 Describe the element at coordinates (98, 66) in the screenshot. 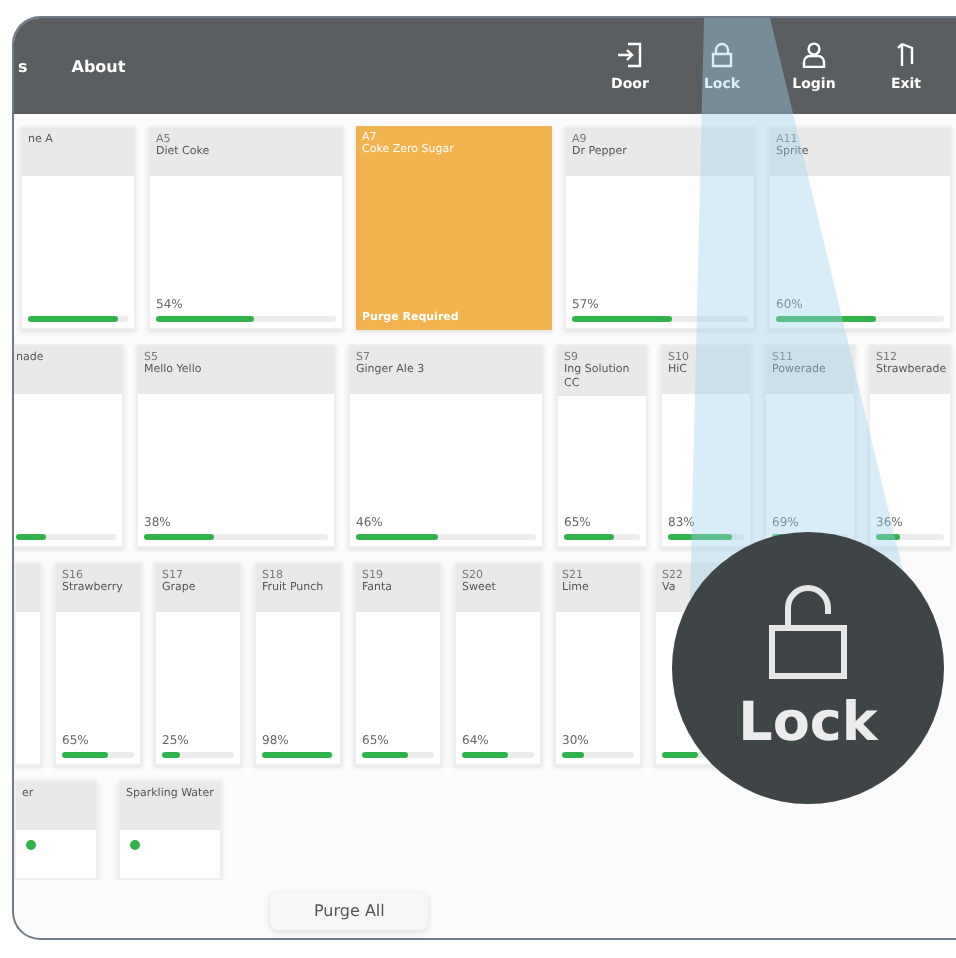

I see `nav-tab: About` at that location.